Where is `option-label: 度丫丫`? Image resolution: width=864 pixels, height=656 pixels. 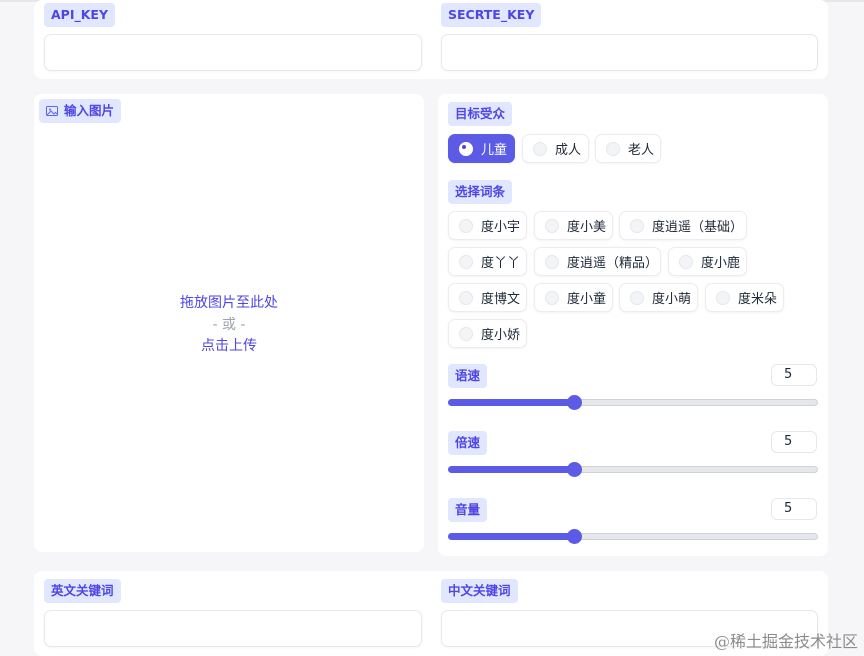
option-label: 度丫丫 is located at coordinates (501, 263).